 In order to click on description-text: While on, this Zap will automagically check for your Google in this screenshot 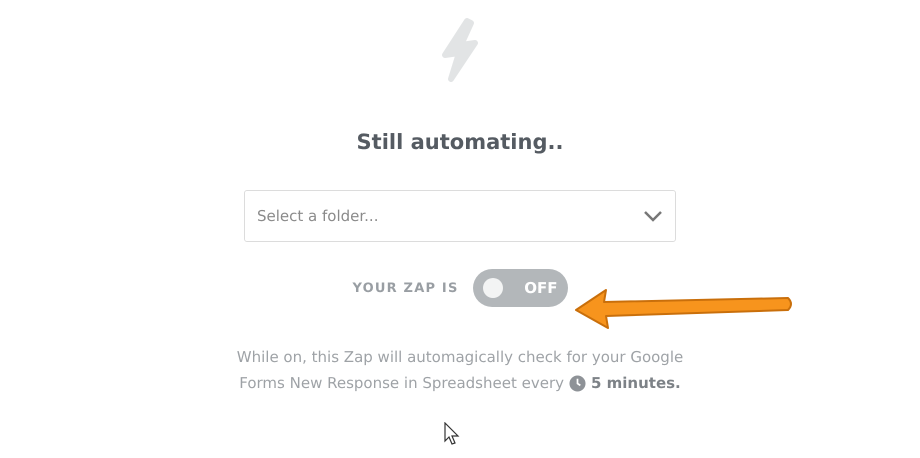, I will do `click(460, 357)`.